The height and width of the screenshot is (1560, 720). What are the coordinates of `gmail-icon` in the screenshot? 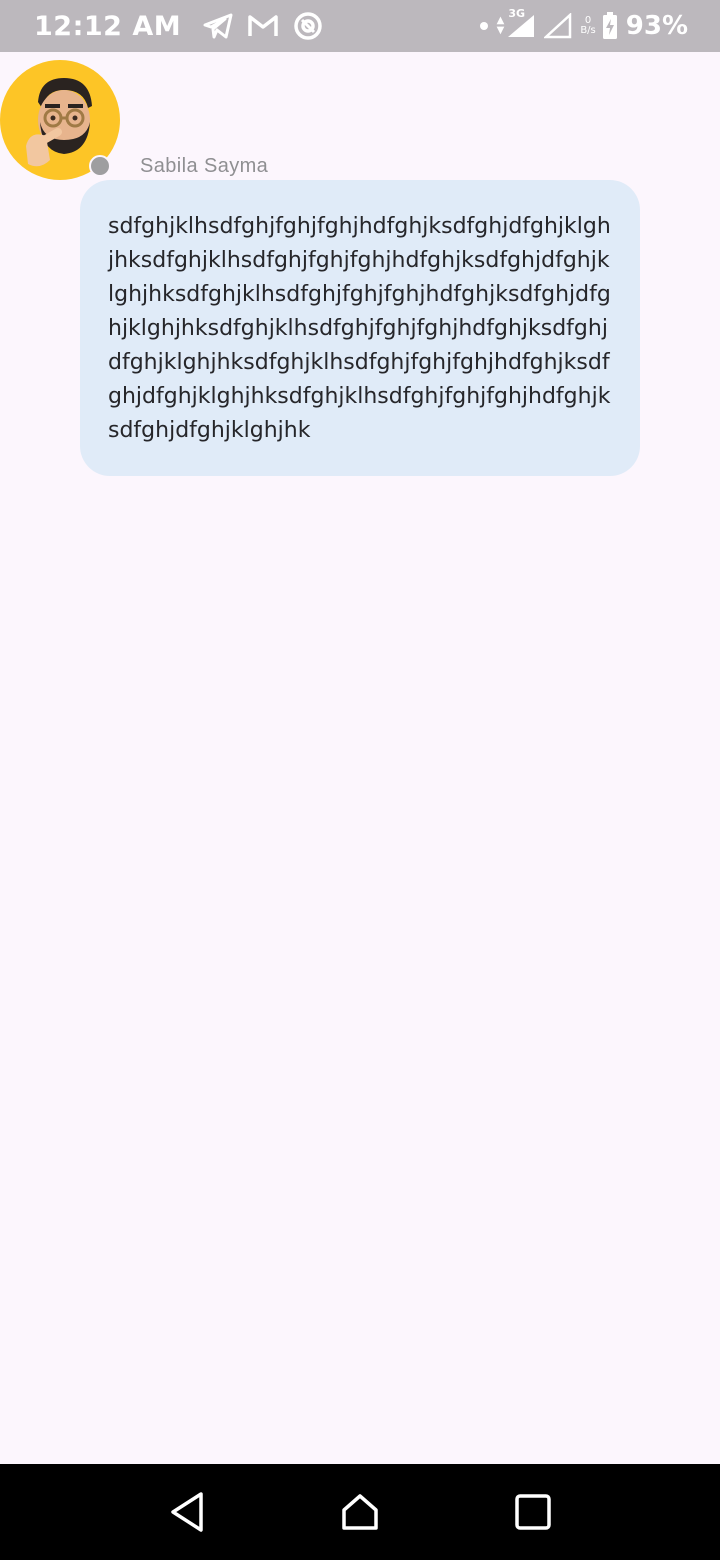 It's located at (263, 26).